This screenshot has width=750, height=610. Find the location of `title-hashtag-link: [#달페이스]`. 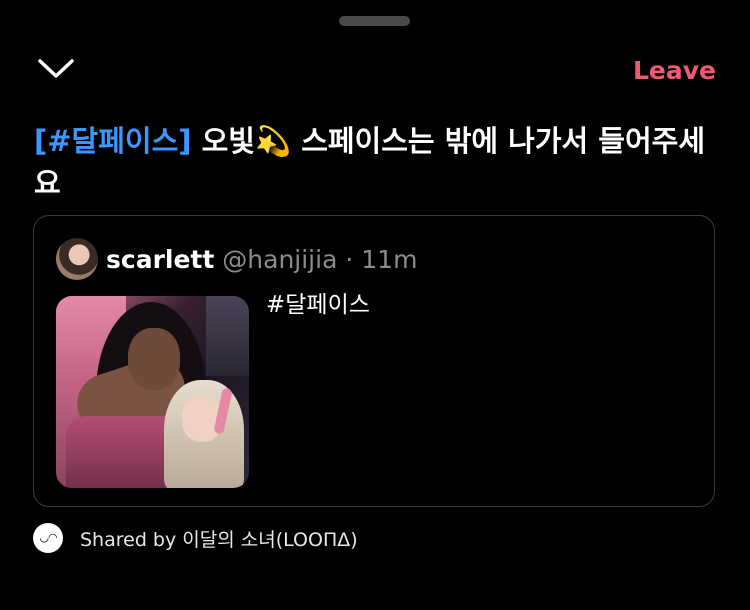

title-hashtag-link: [#달페이스] is located at coordinates (113, 141).